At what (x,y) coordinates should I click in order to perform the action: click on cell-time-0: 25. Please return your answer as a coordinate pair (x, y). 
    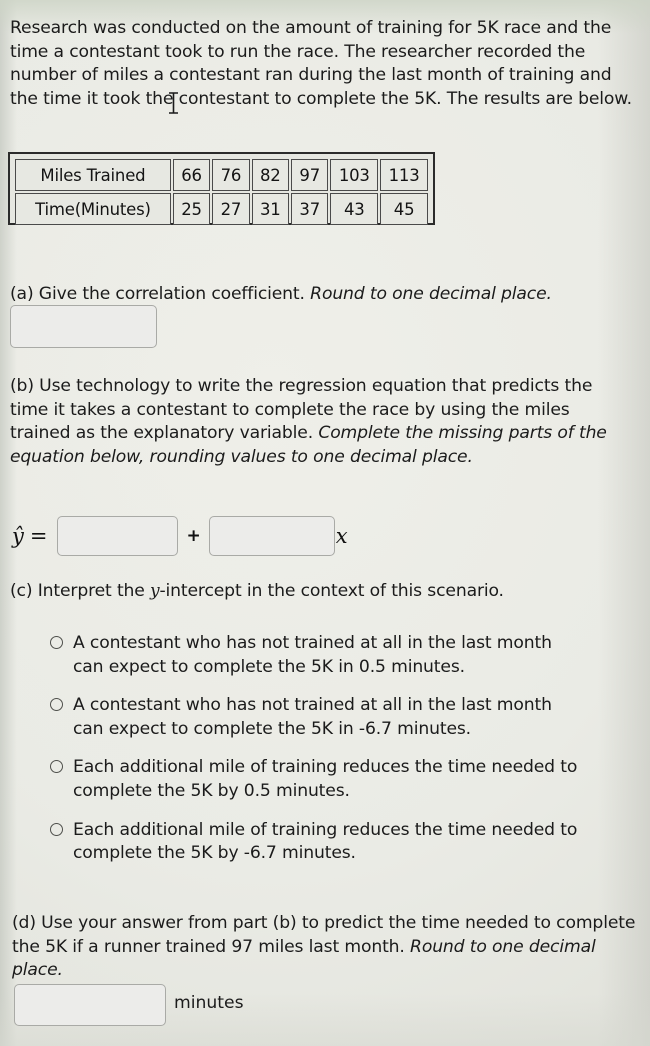
    Looking at the image, I should click on (191, 209).